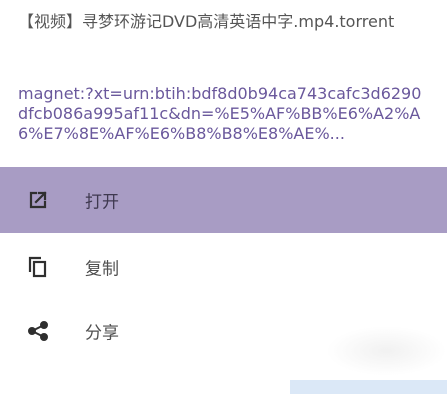 The width and height of the screenshot is (447, 394). I want to click on share-menu-label: 分享, so click(102, 333).